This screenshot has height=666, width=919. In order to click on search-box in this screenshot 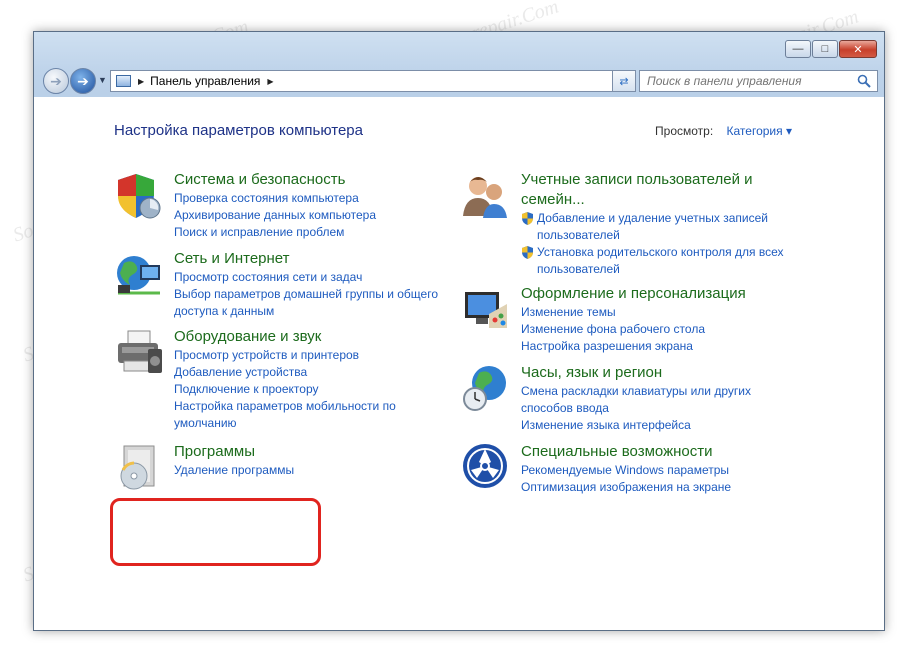, I will do `click(758, 81)`.